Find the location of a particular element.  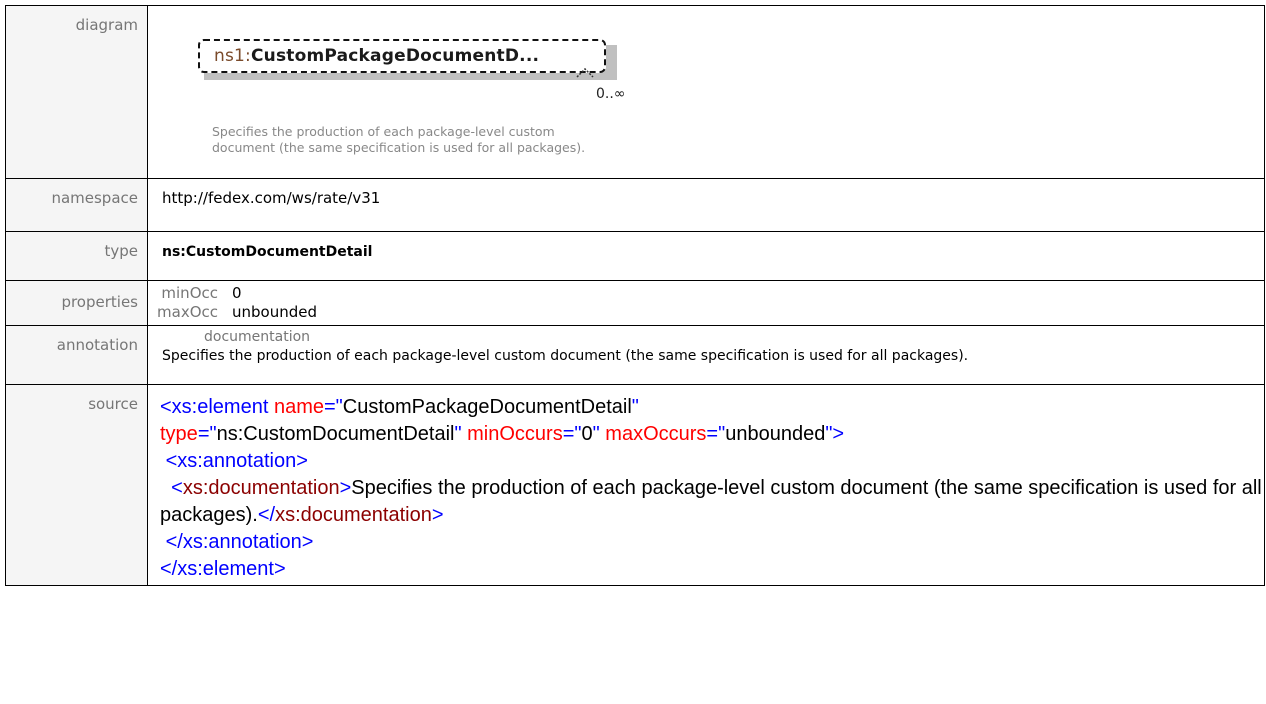

row-properties: properties minOcc 0 maxOcc unbounded is located at coordinates (635, 303).